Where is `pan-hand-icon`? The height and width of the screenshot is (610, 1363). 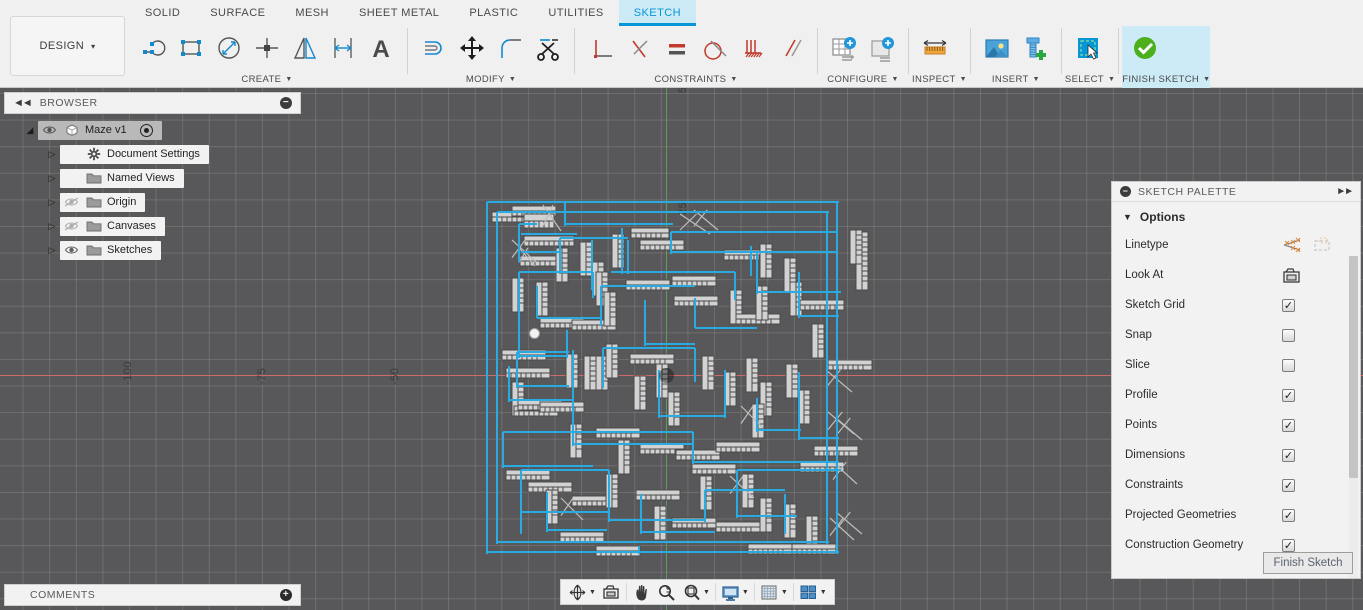
pan-hand-icon is located at coordinates (641, 592).